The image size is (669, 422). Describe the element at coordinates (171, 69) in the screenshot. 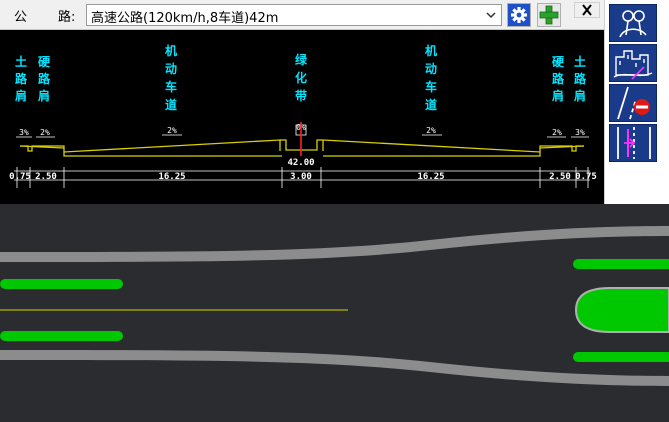

I see `label-left-lane-2: 动` at that location.